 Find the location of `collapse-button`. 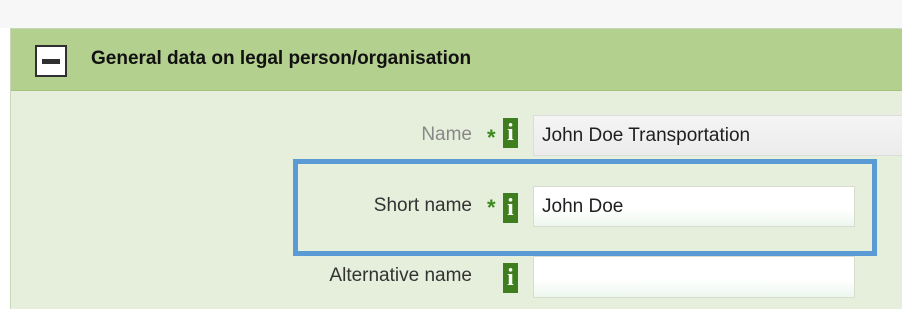

collapse-button is located at coordinates (51, 61).